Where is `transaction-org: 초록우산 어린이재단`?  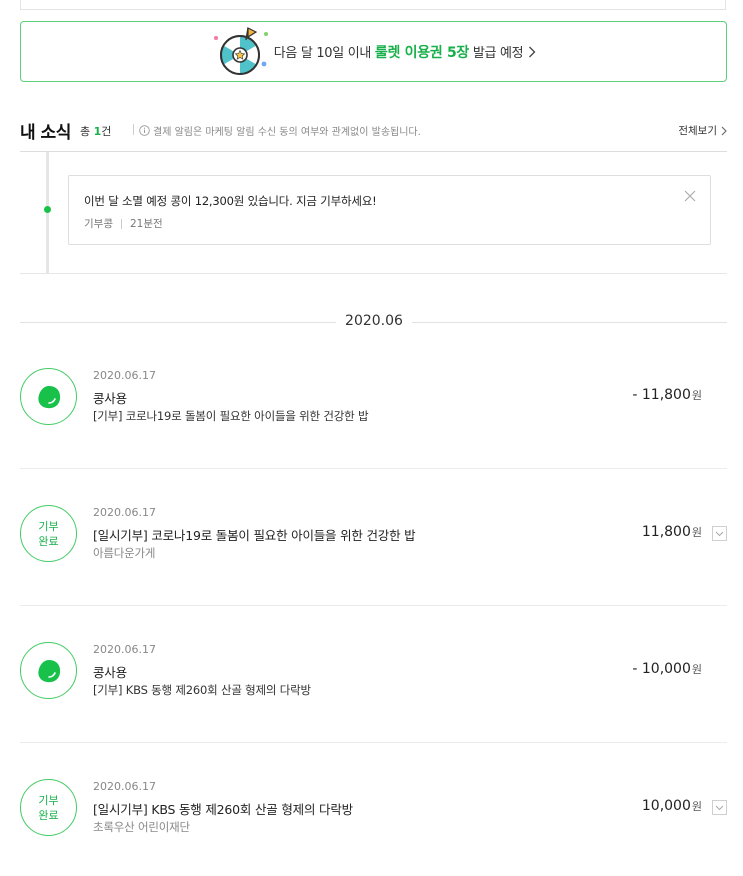 transaction-org: 초록우산 어린이재단 is located at coordinates (141, 827).